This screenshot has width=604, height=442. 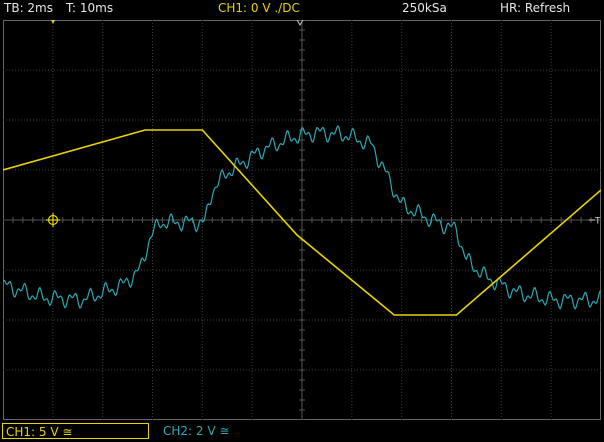 I want to click on ch2-channel-box: CH2: 2 V ≅, so click(x=225, y=431).